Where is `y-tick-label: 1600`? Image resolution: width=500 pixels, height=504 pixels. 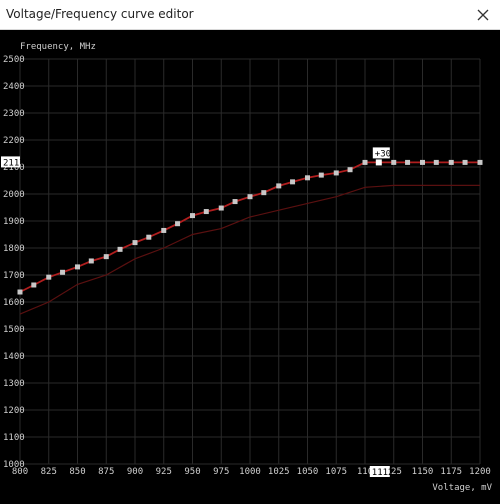
y-tick-label: 1600 is located at coordinates (14, 303).